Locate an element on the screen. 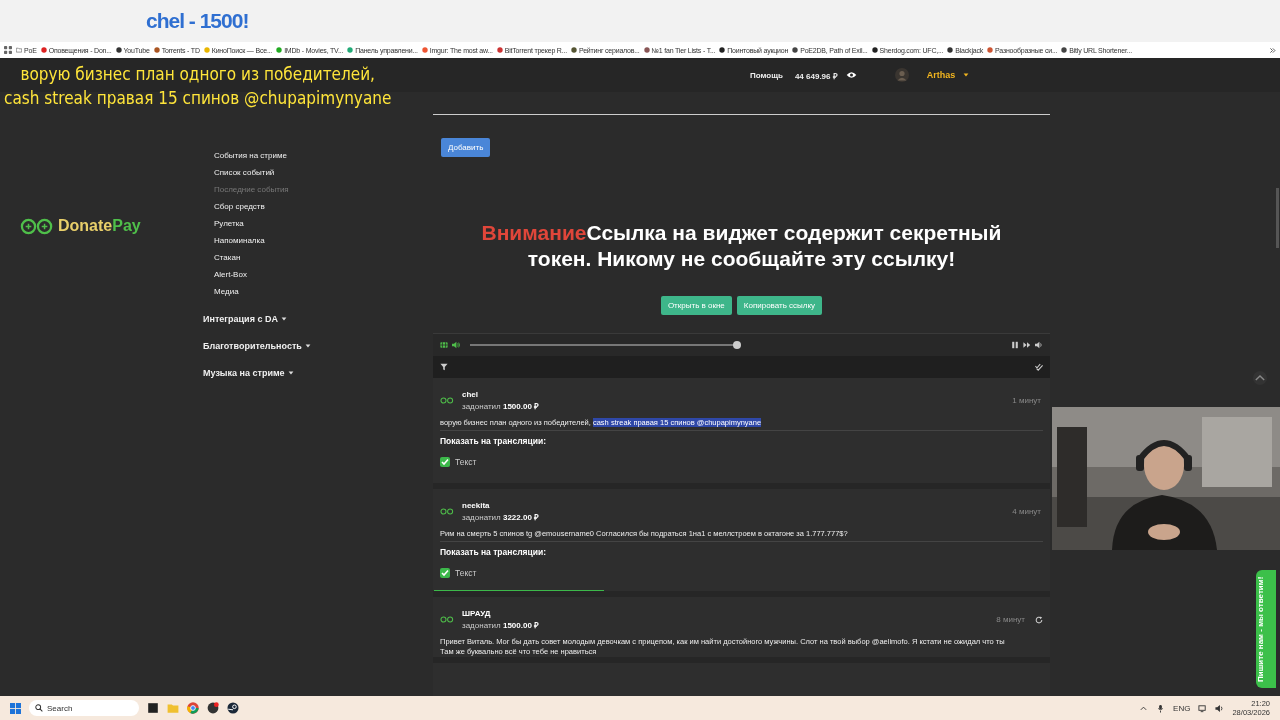 The image size is (1280, 720). alert-text: chel - 1500! is located at coordinates (197, 21).